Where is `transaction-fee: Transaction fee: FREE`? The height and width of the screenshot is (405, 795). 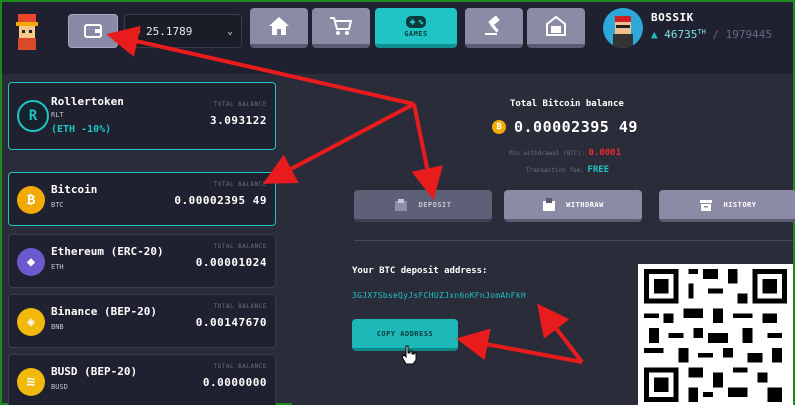 transaction-fee: Transaction fee: FREE is located at coordinates (567, 170).